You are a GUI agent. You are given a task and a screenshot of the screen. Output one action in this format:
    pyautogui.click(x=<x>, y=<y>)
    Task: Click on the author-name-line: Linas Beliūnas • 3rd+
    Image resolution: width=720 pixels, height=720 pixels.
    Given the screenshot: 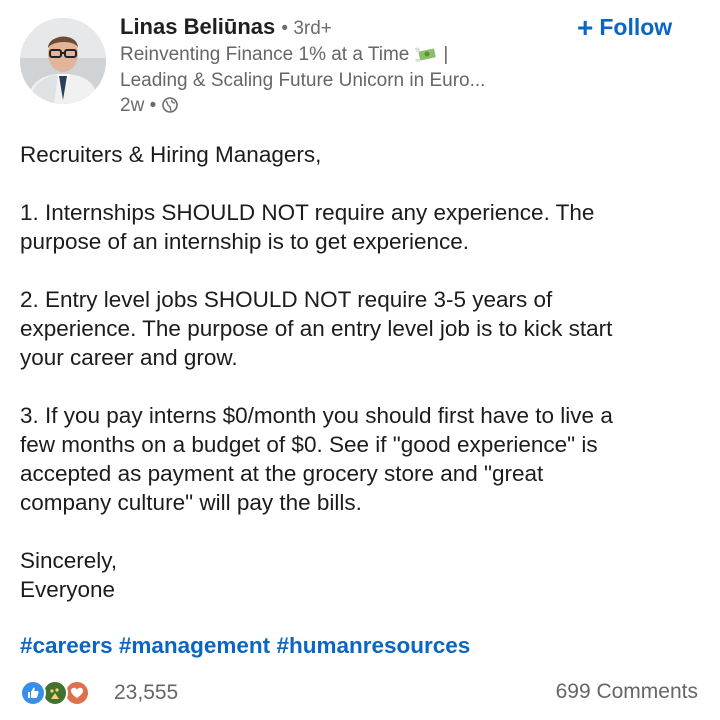 What is the action you would take?
    pyautogui.click(x=226, y=27)
    